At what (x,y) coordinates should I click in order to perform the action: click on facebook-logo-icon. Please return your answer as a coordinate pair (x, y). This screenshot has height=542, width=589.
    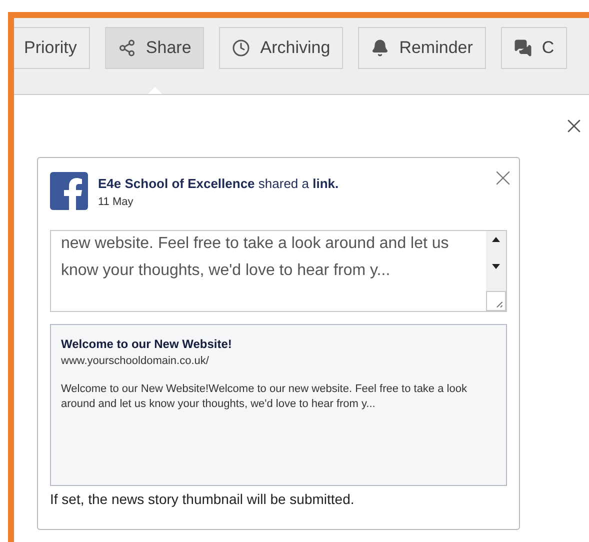
    Looking at the image, I should click on (69, 191).